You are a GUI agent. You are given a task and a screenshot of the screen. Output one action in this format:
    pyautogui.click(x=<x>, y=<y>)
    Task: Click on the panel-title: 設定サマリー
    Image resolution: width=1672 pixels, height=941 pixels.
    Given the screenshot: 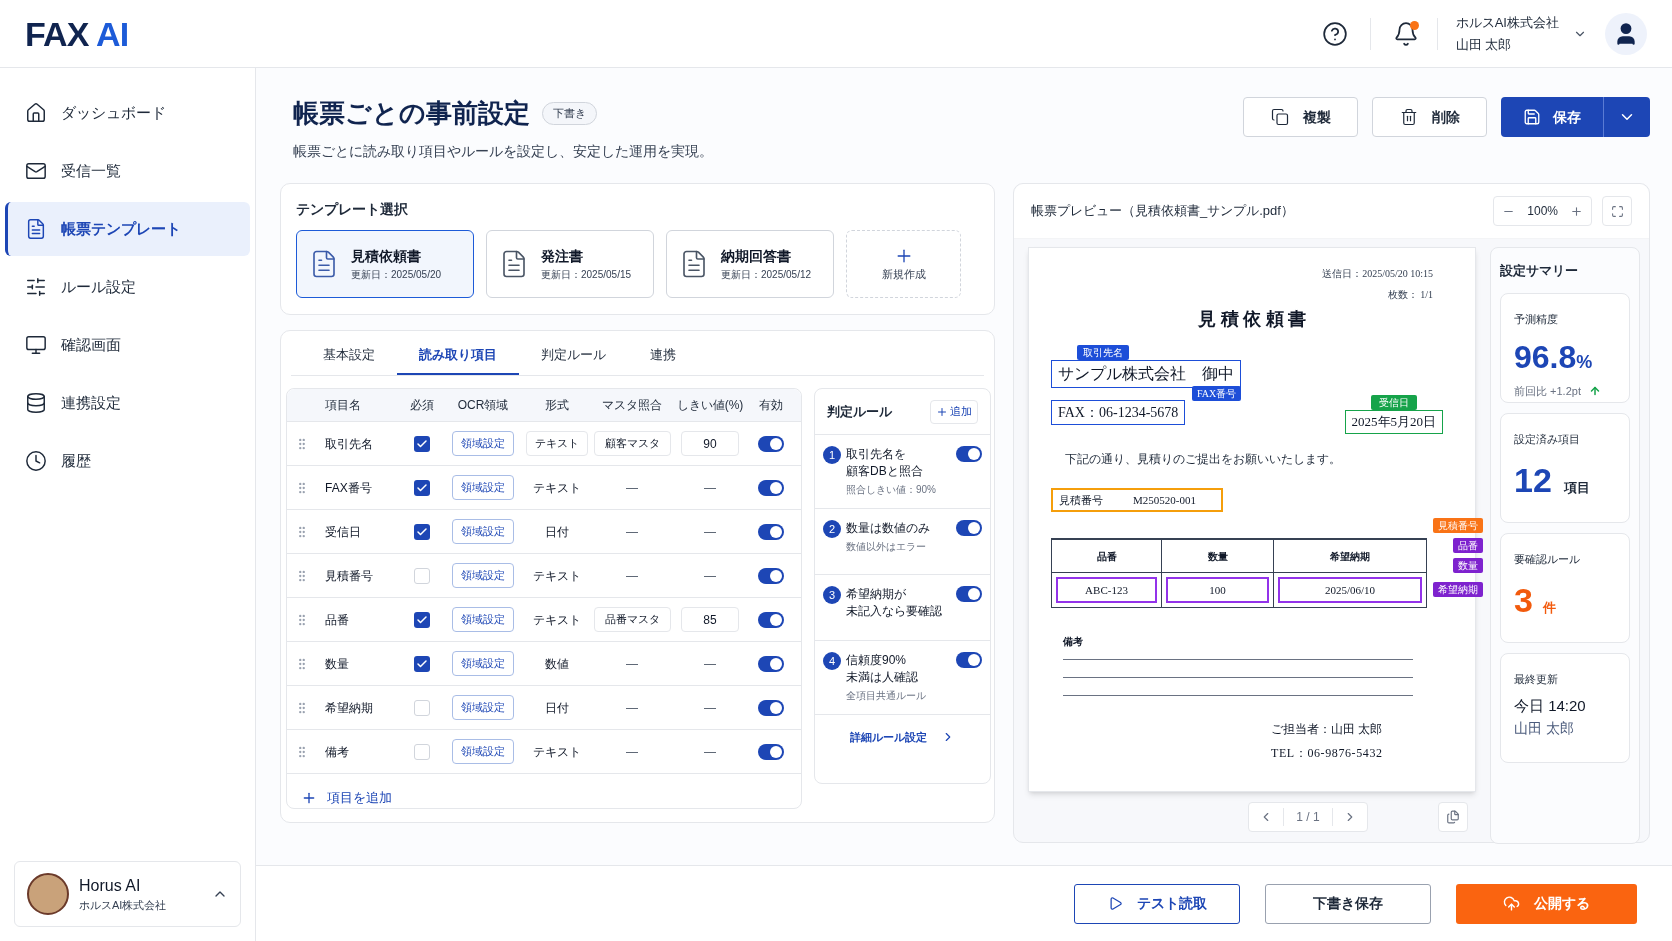 What is the action you would take?
    pyautogui.click(x=1539, y=271)
    